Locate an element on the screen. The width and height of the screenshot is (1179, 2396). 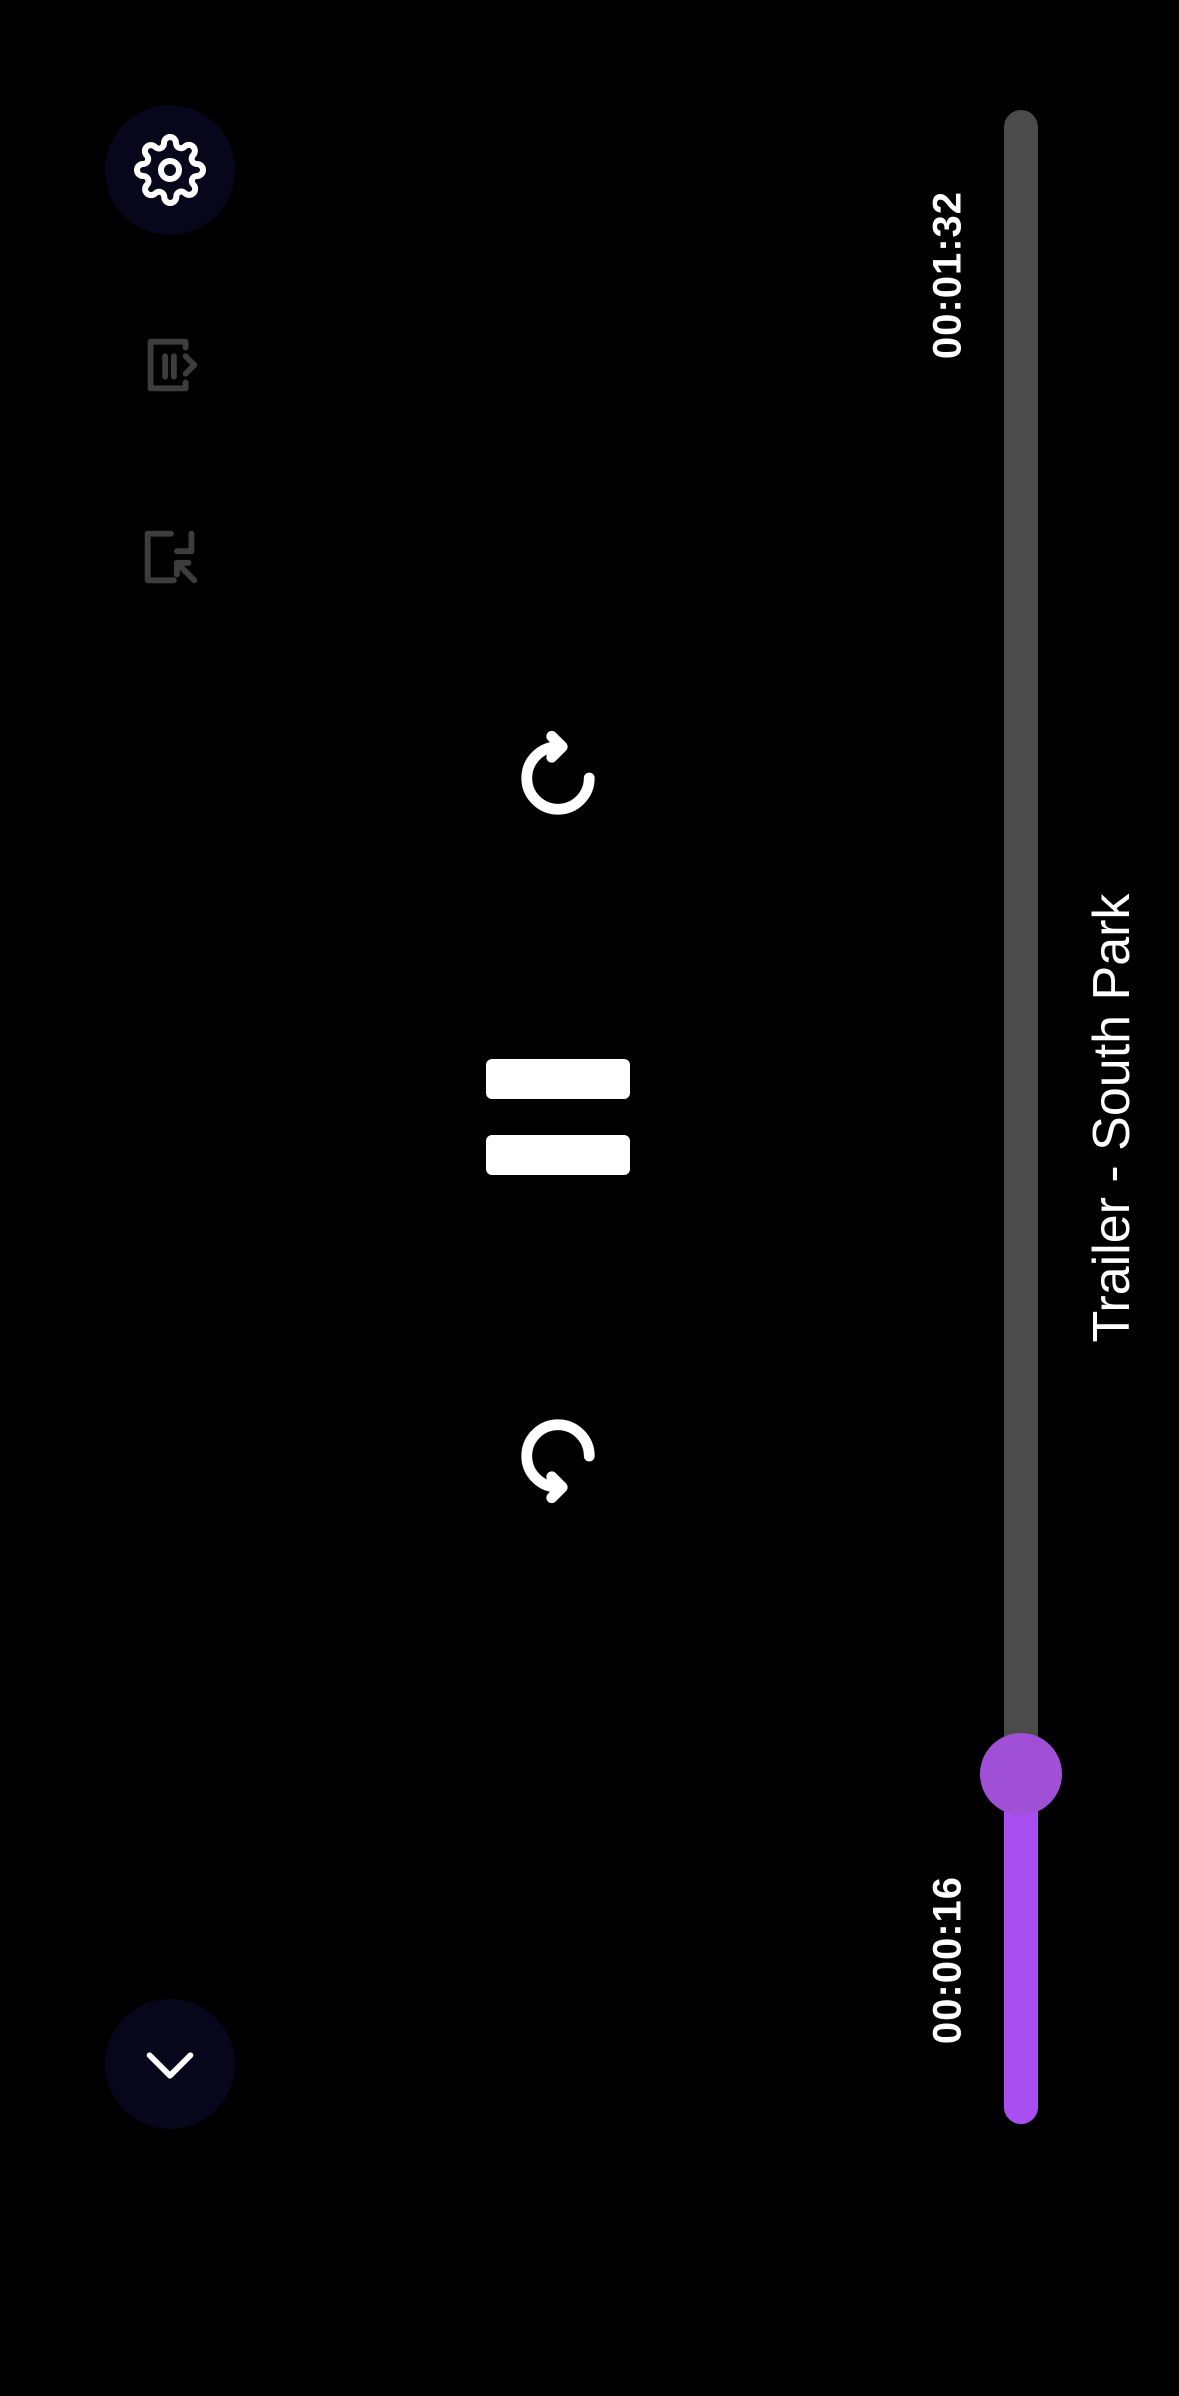
picture-in-picture-exit-icon is located at coordinates (171, 557).